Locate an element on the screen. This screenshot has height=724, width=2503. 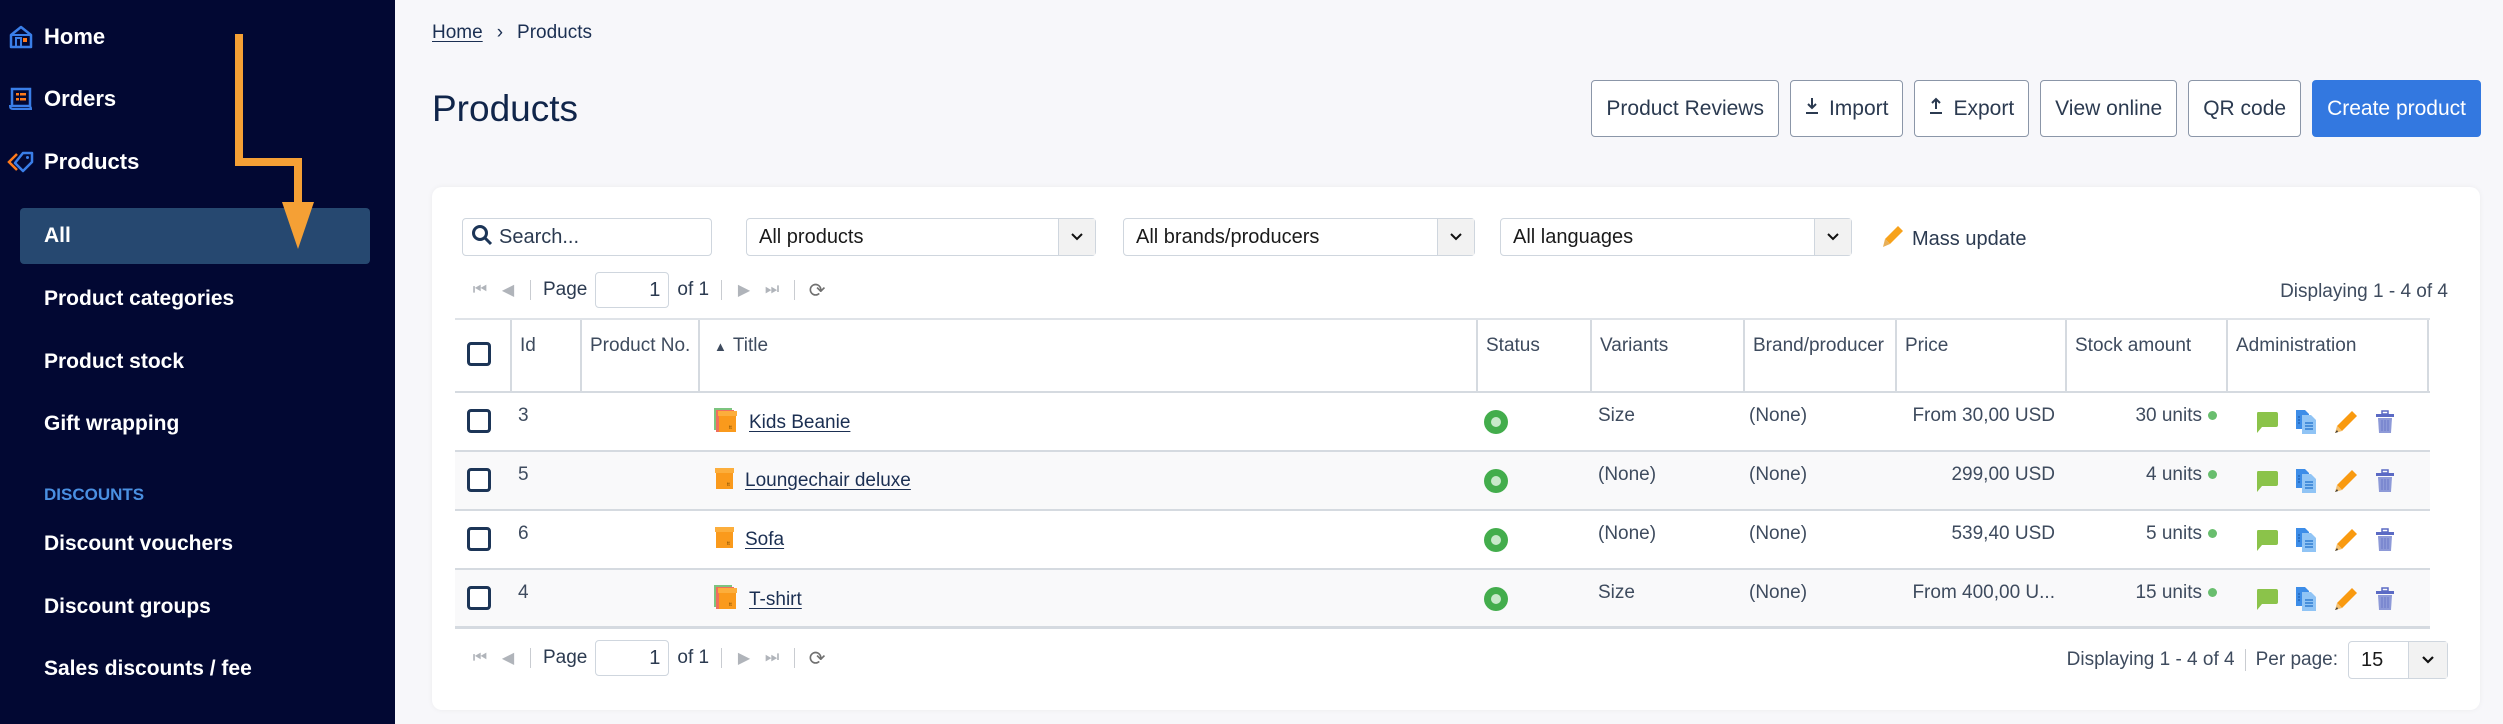
column-header-stock: Stock amount is located at coordinates (2145, 356).